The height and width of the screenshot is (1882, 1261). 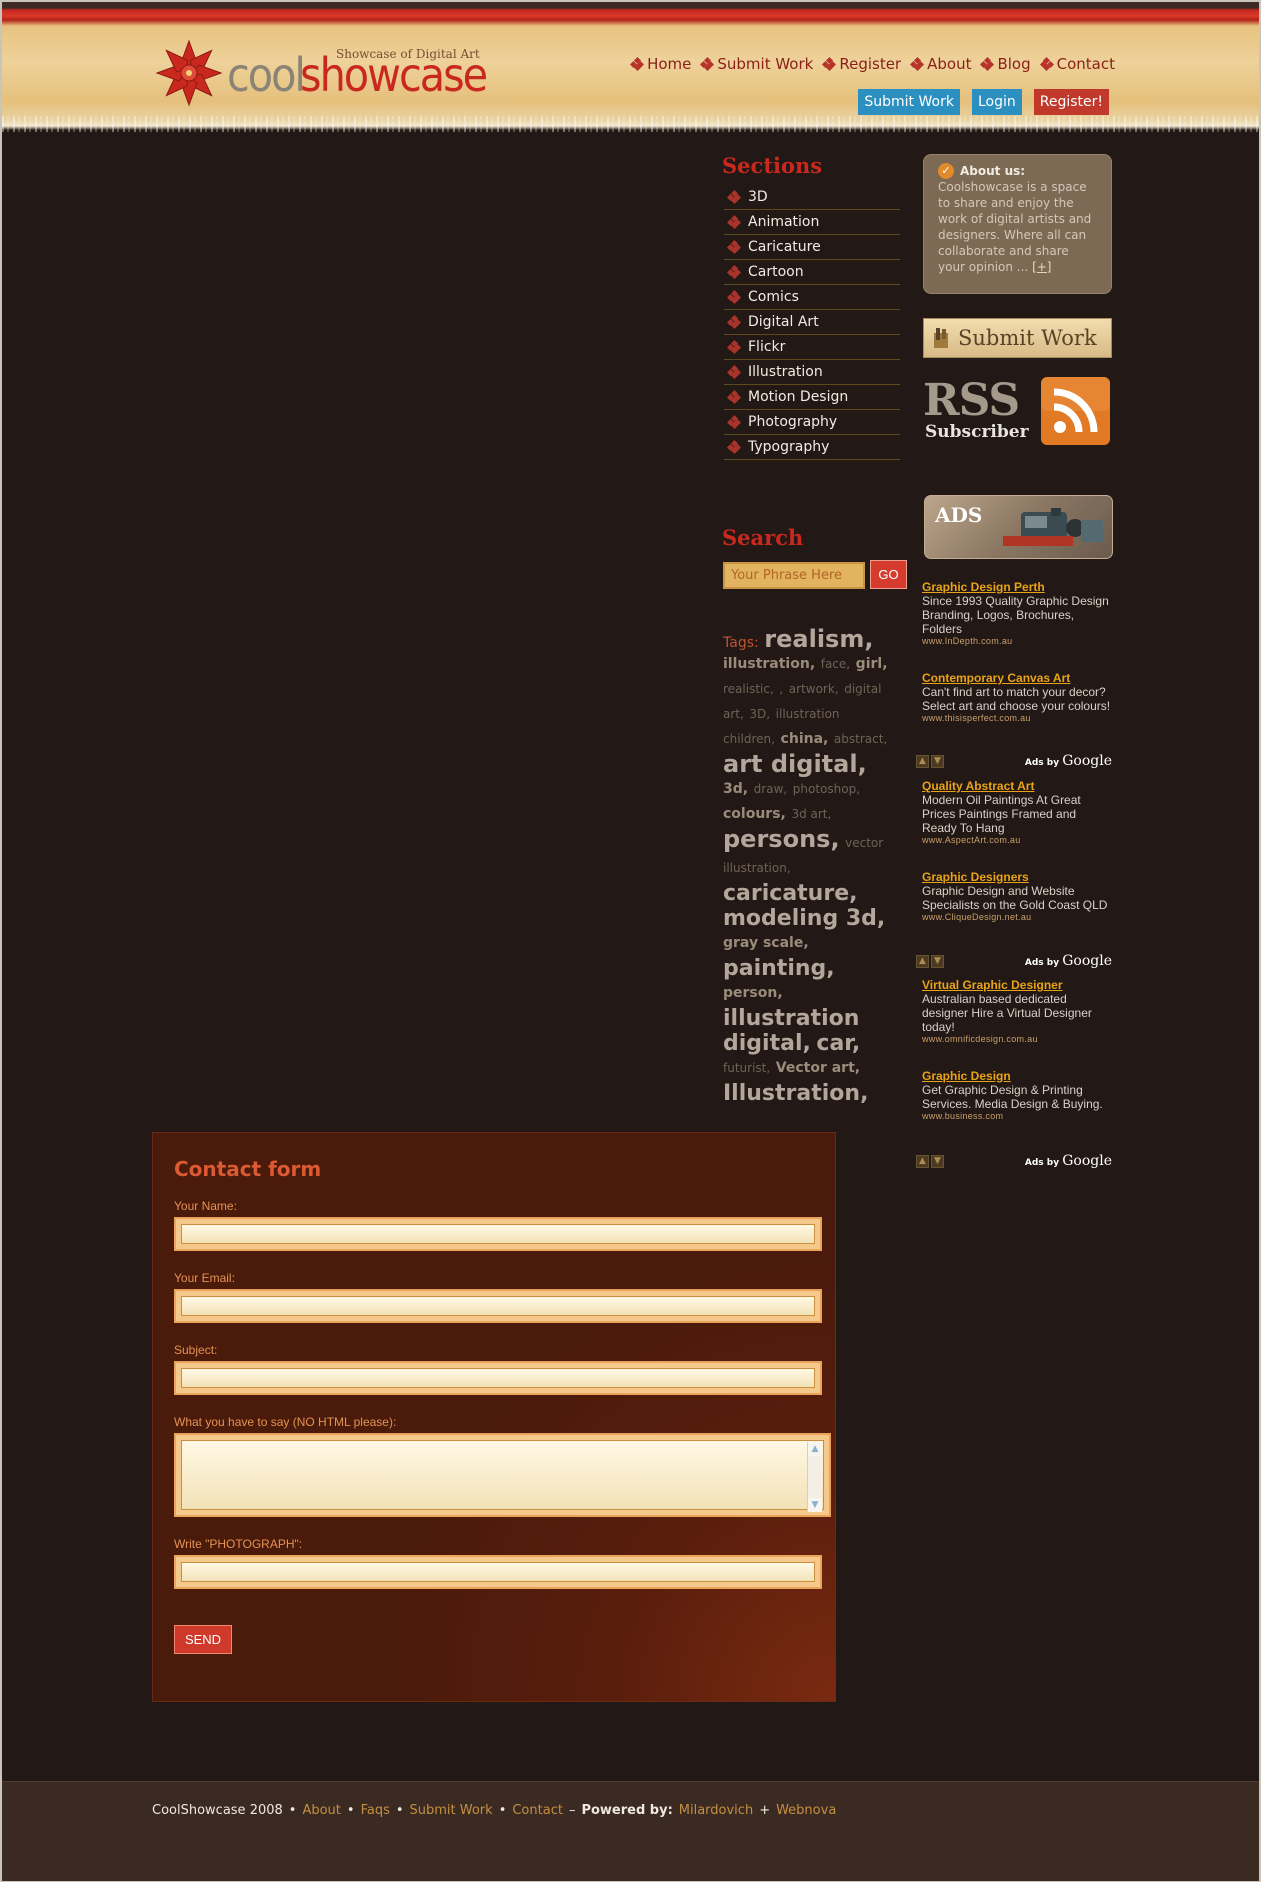 I want to click on tag-link: car,, so click(x=838, y=1043).